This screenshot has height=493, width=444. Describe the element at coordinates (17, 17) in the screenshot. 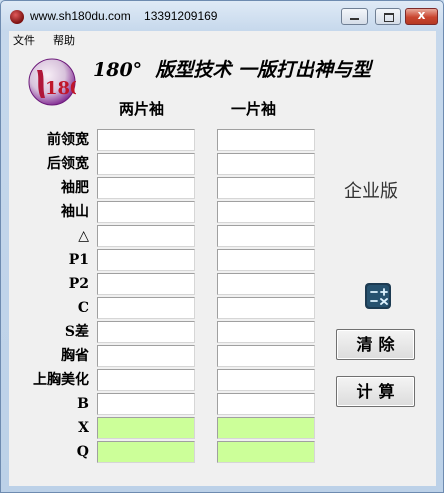

I see `app-icon` at that location.